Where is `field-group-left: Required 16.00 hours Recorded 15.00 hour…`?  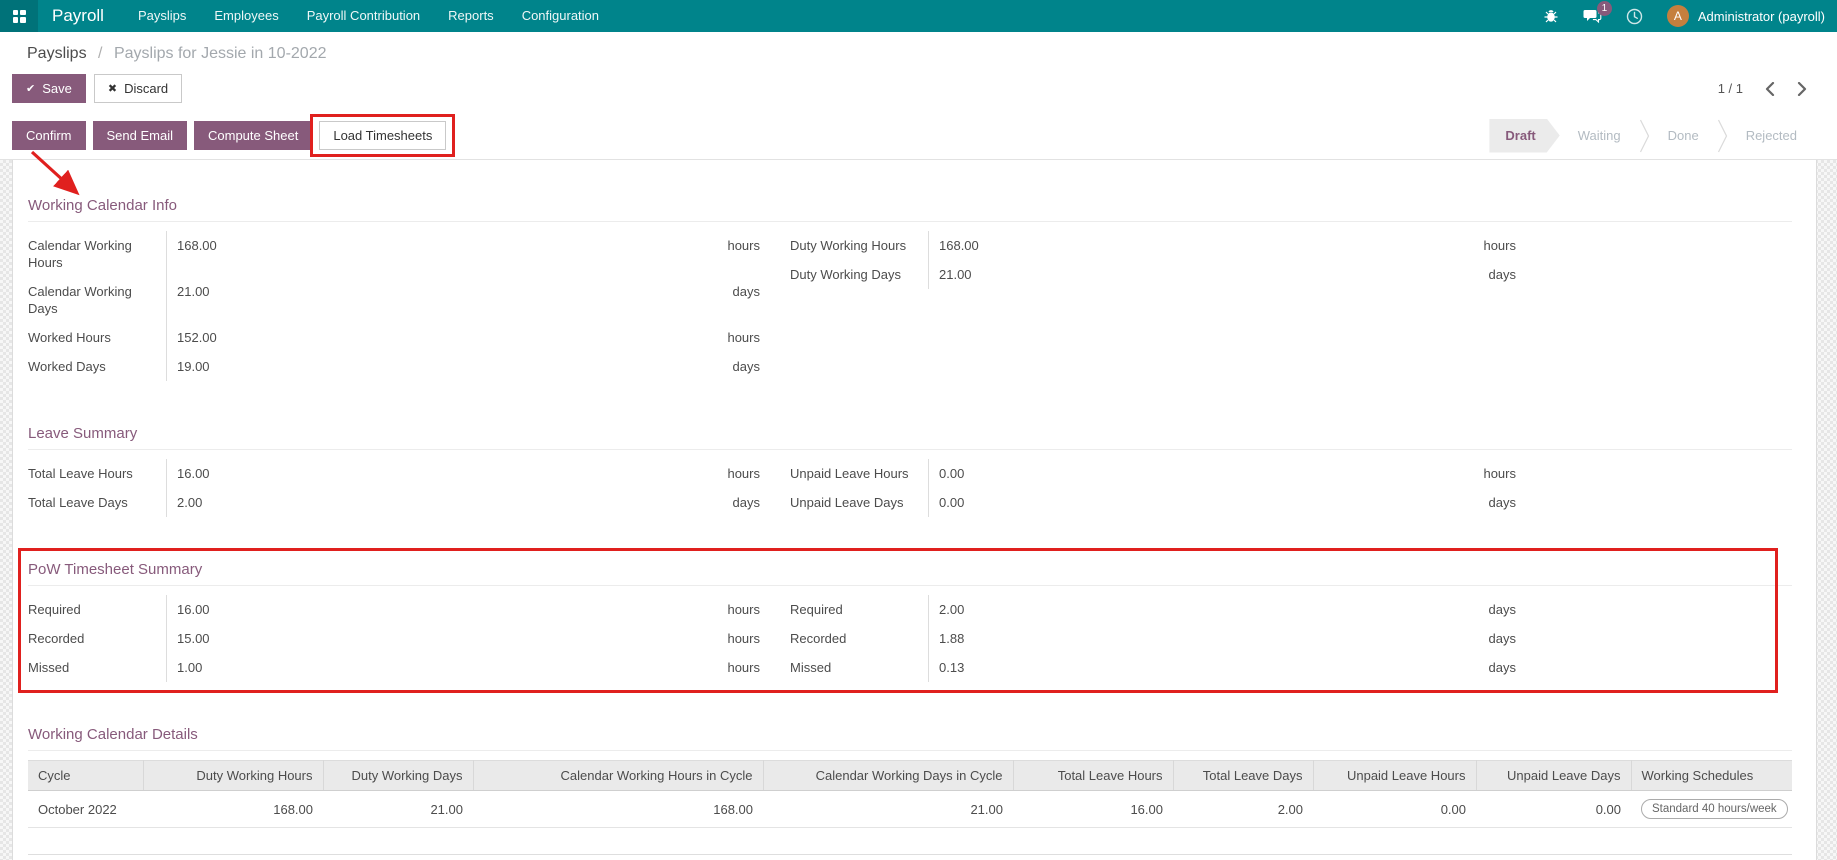
field-group-left: Required 16.00 hours Recorded 15.00 hour… is located at coordinates (394, 638).